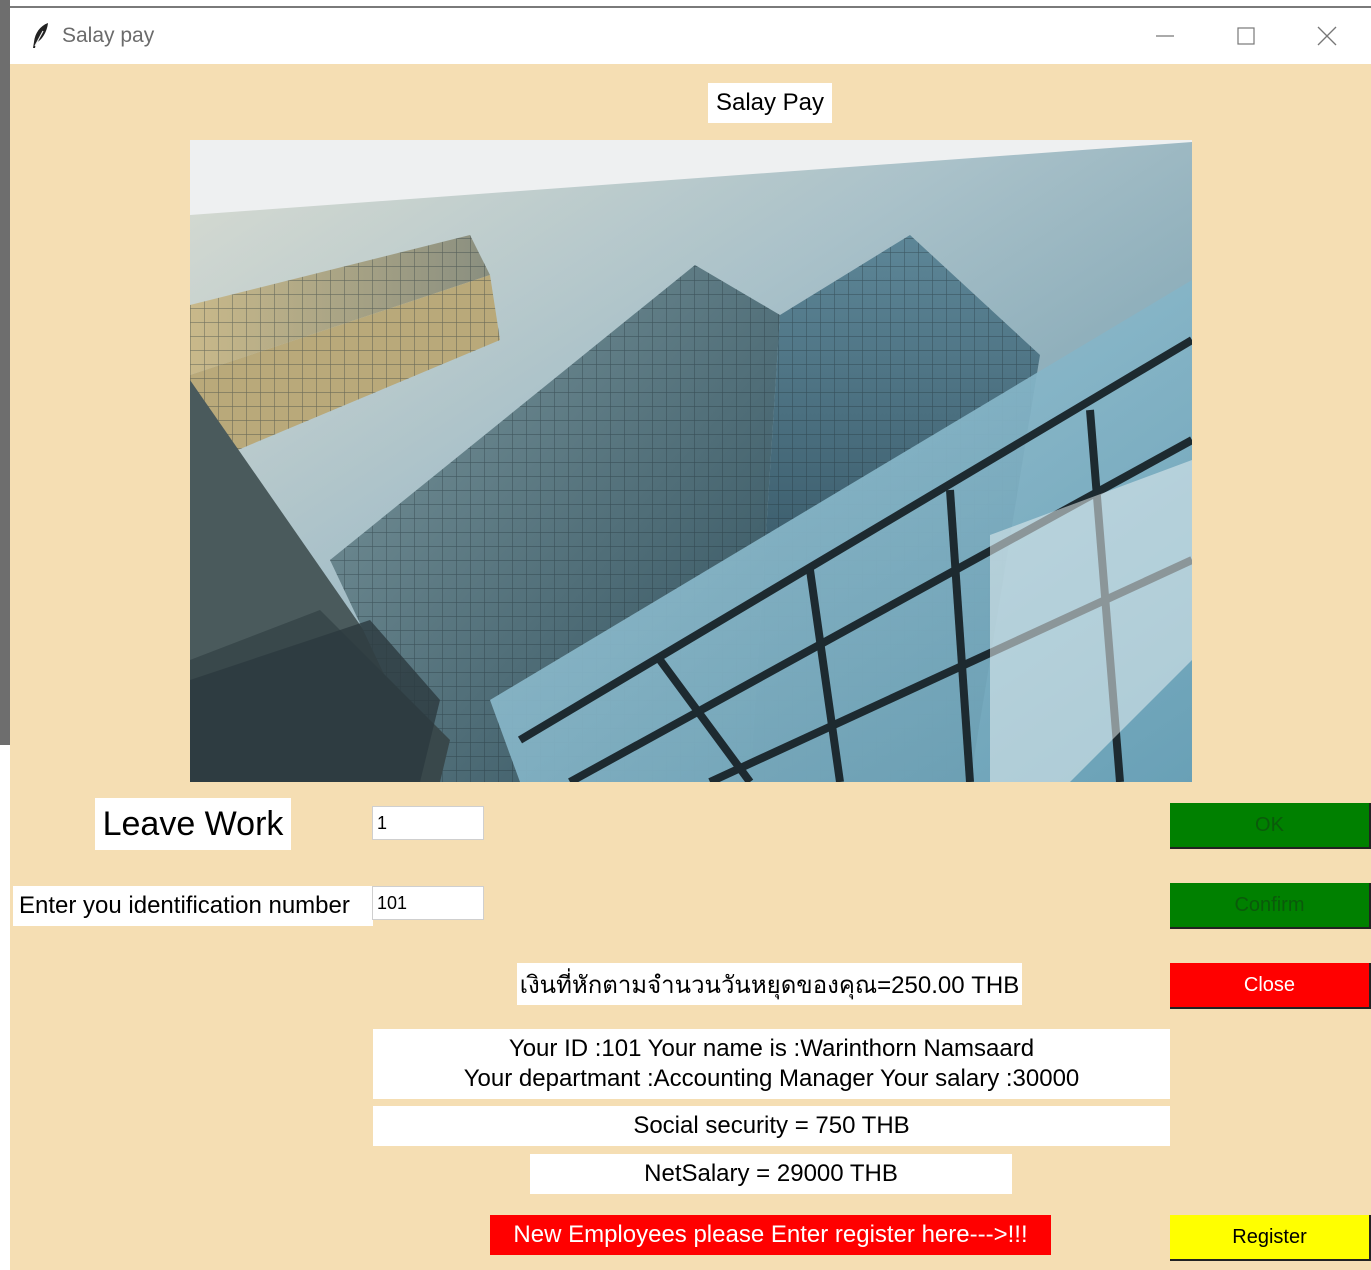 This screenshot has height=1270, width=1371. I want to click on title-bar: Salay pay, so click(690, 36).